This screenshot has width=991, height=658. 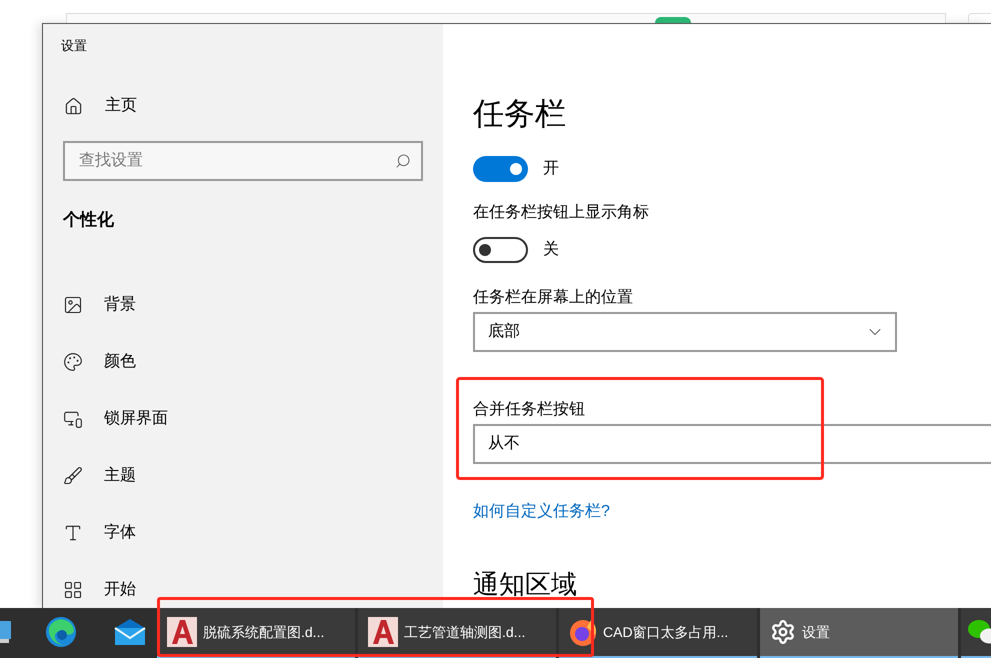 I want to click on background-window, so click(x=979, y=18).